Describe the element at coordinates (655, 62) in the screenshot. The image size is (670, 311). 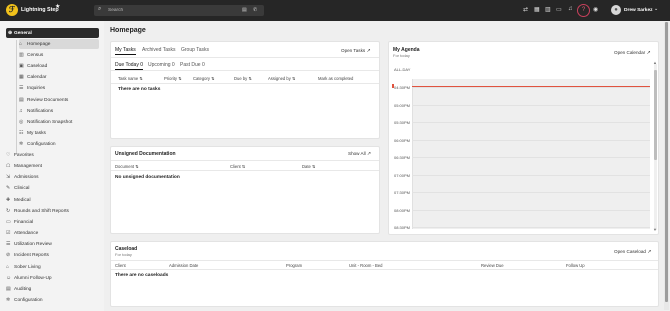
I see `scroll-up-icon: ▲` at that location.